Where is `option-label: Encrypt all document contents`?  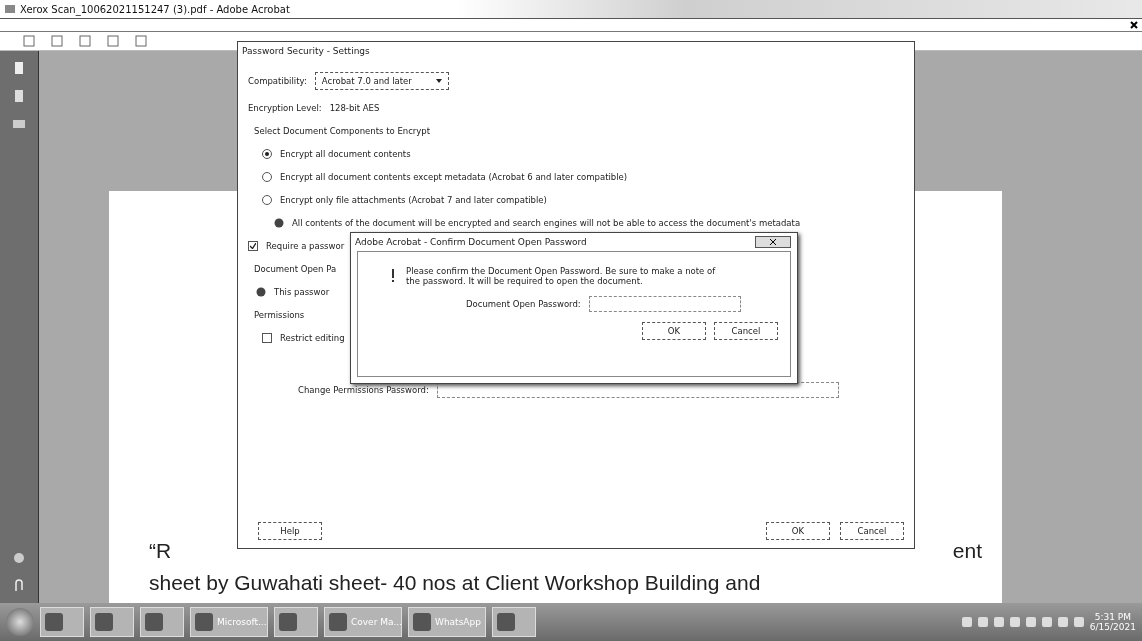
option-label: Encrypt all document contents is located at coordinates (345, 154).